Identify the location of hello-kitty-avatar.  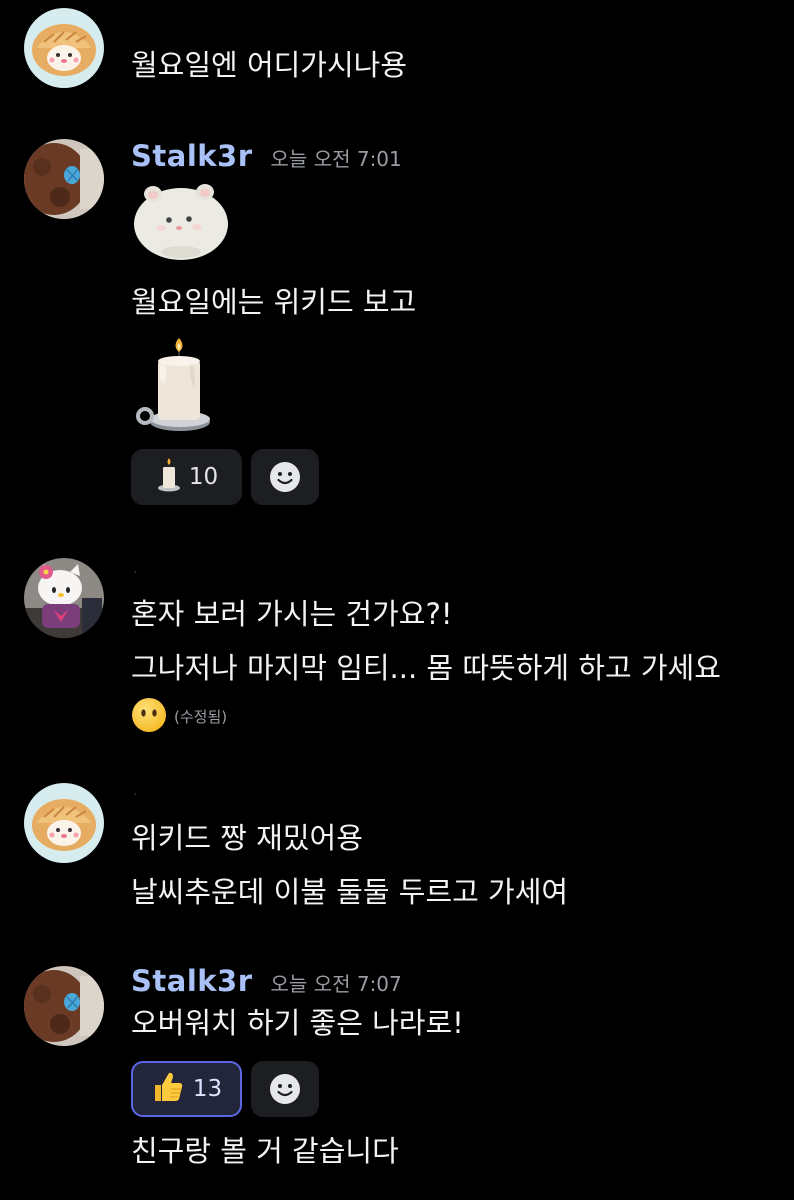
(64, 598).